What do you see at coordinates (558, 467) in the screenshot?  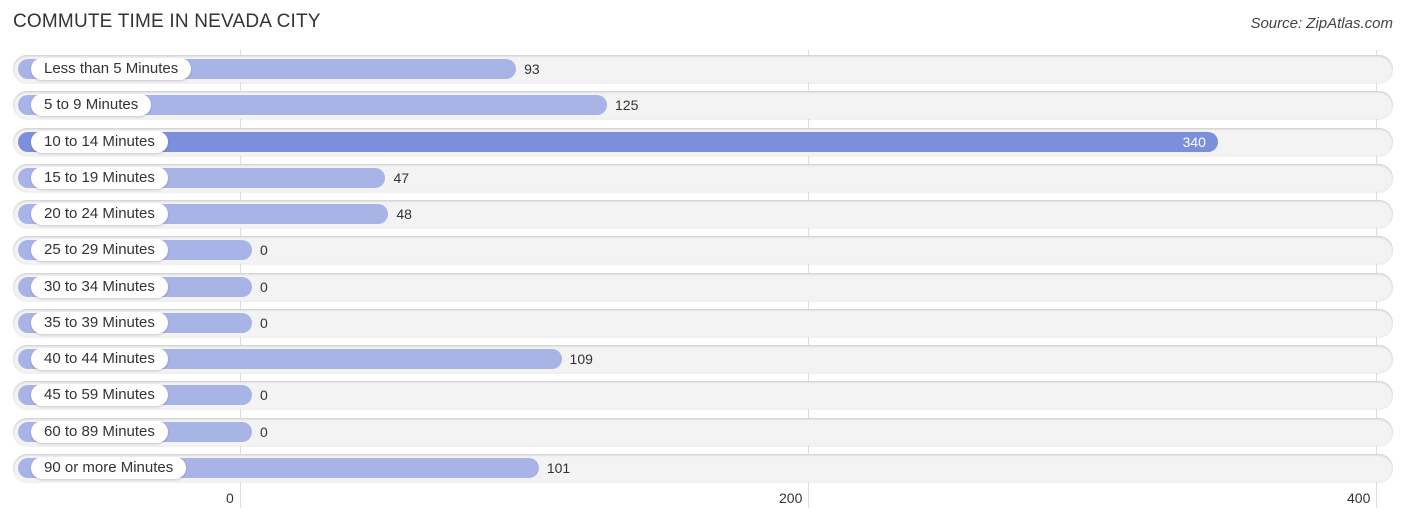 I see `value-label: 101` at bounding box center [558, 467].